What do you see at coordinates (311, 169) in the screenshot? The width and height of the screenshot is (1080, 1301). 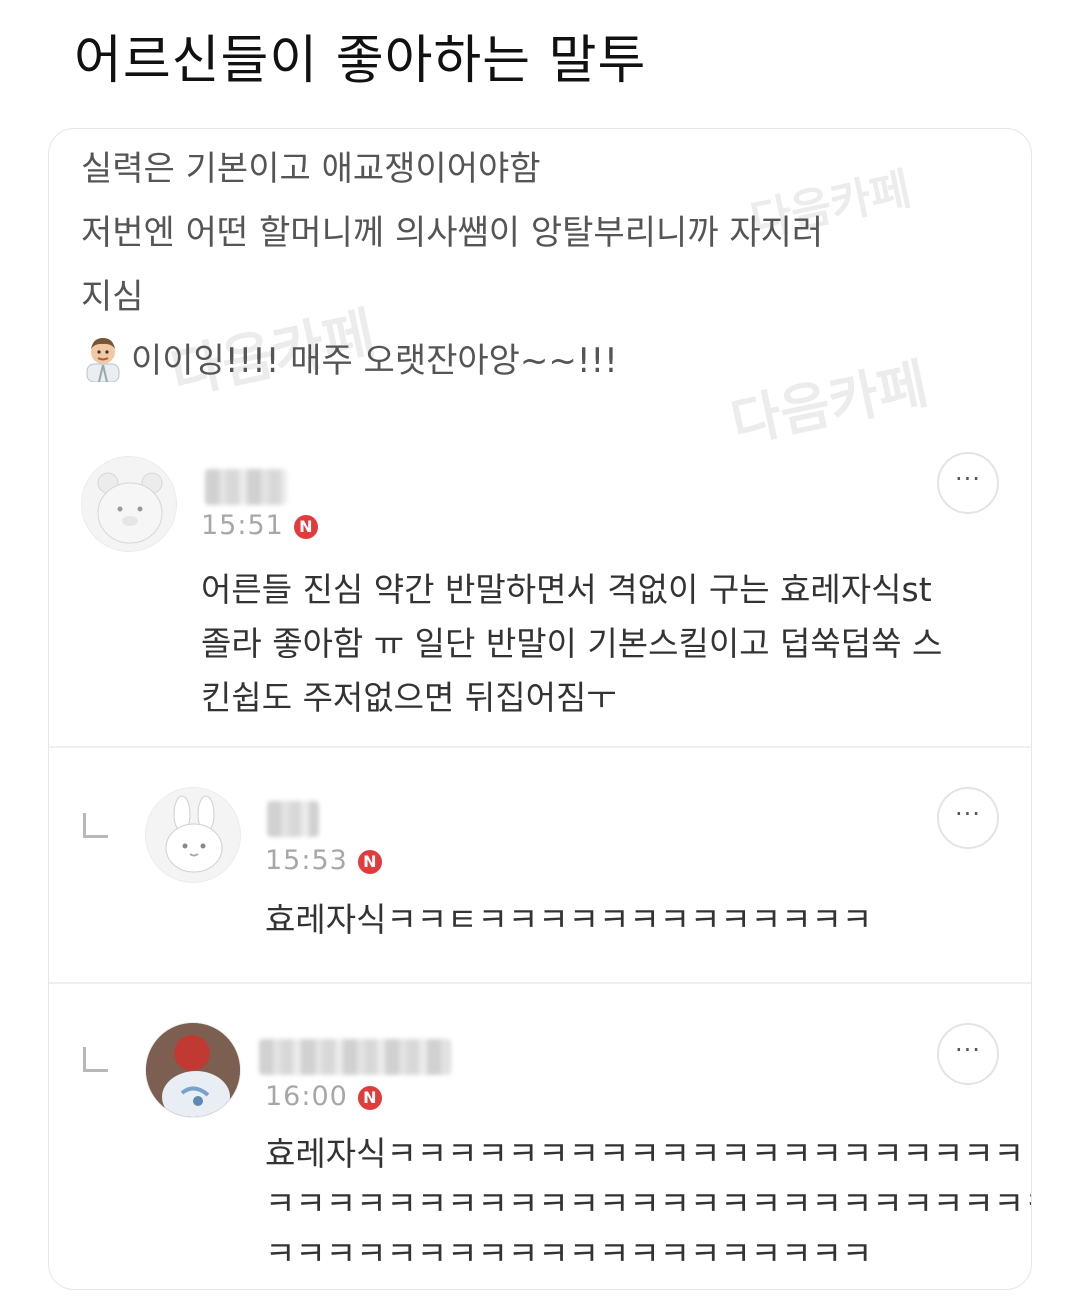 I see `post-line: 실력은 기본이고 애교쟁이어야함` at bounding box center [311, 169].